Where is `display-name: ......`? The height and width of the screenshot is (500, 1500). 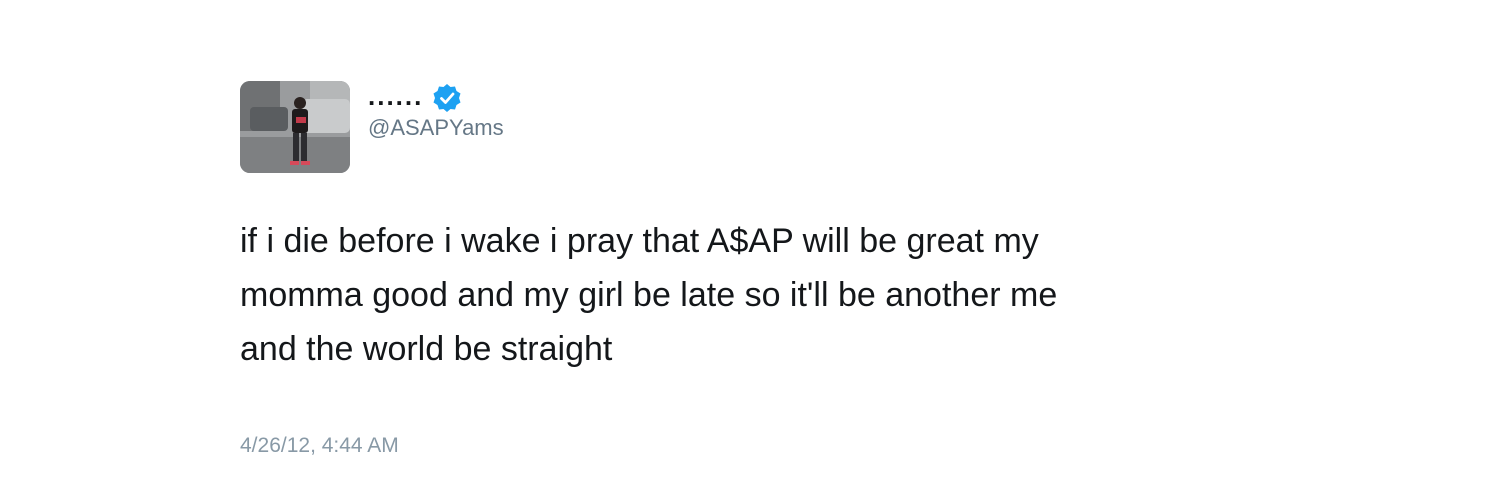 display-name: ...... is located at coordinates (395, 96).